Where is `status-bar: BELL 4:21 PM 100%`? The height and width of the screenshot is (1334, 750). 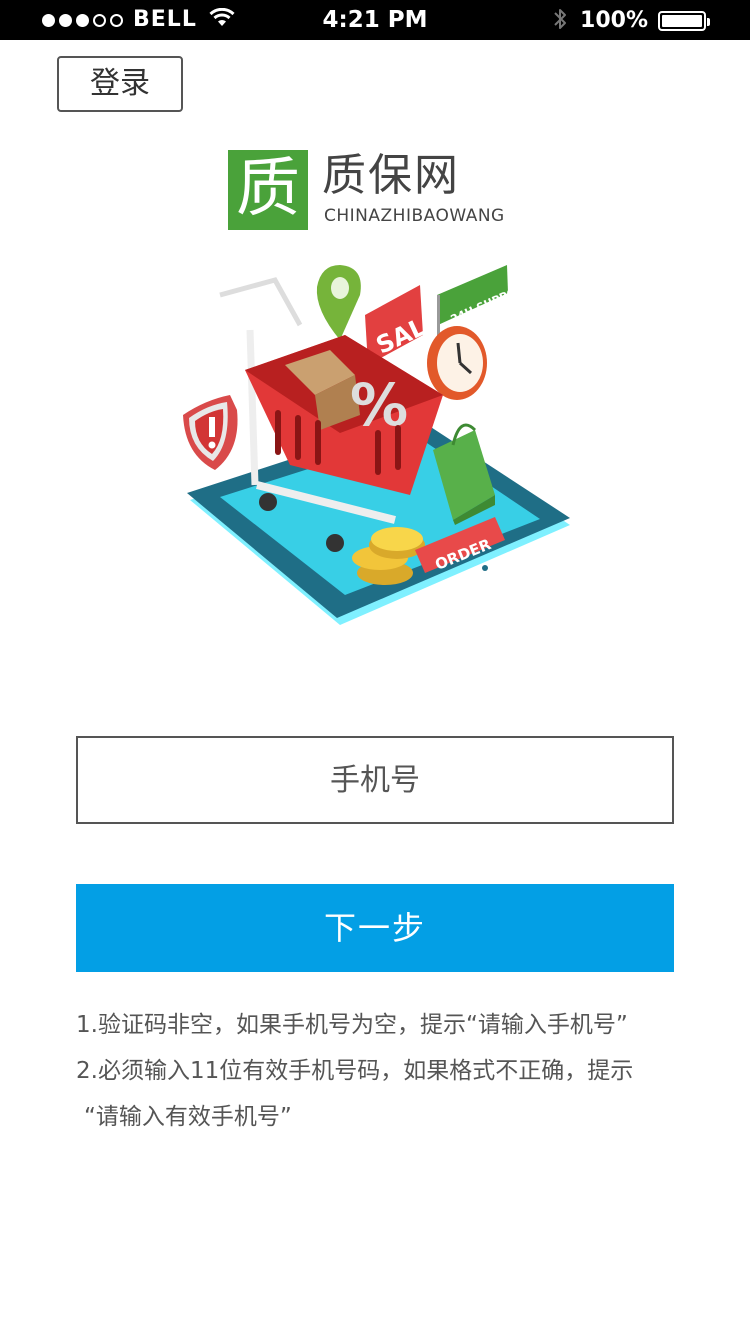
status-bar: BELL 4:21 PM 100% is located at coordinates (375, 20).